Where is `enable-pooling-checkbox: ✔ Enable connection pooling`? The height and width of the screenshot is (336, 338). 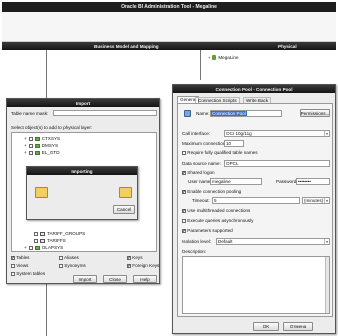 enable-pooling-checkbox: ✔ Enable connection pooling is located at coordinates (211, 191).